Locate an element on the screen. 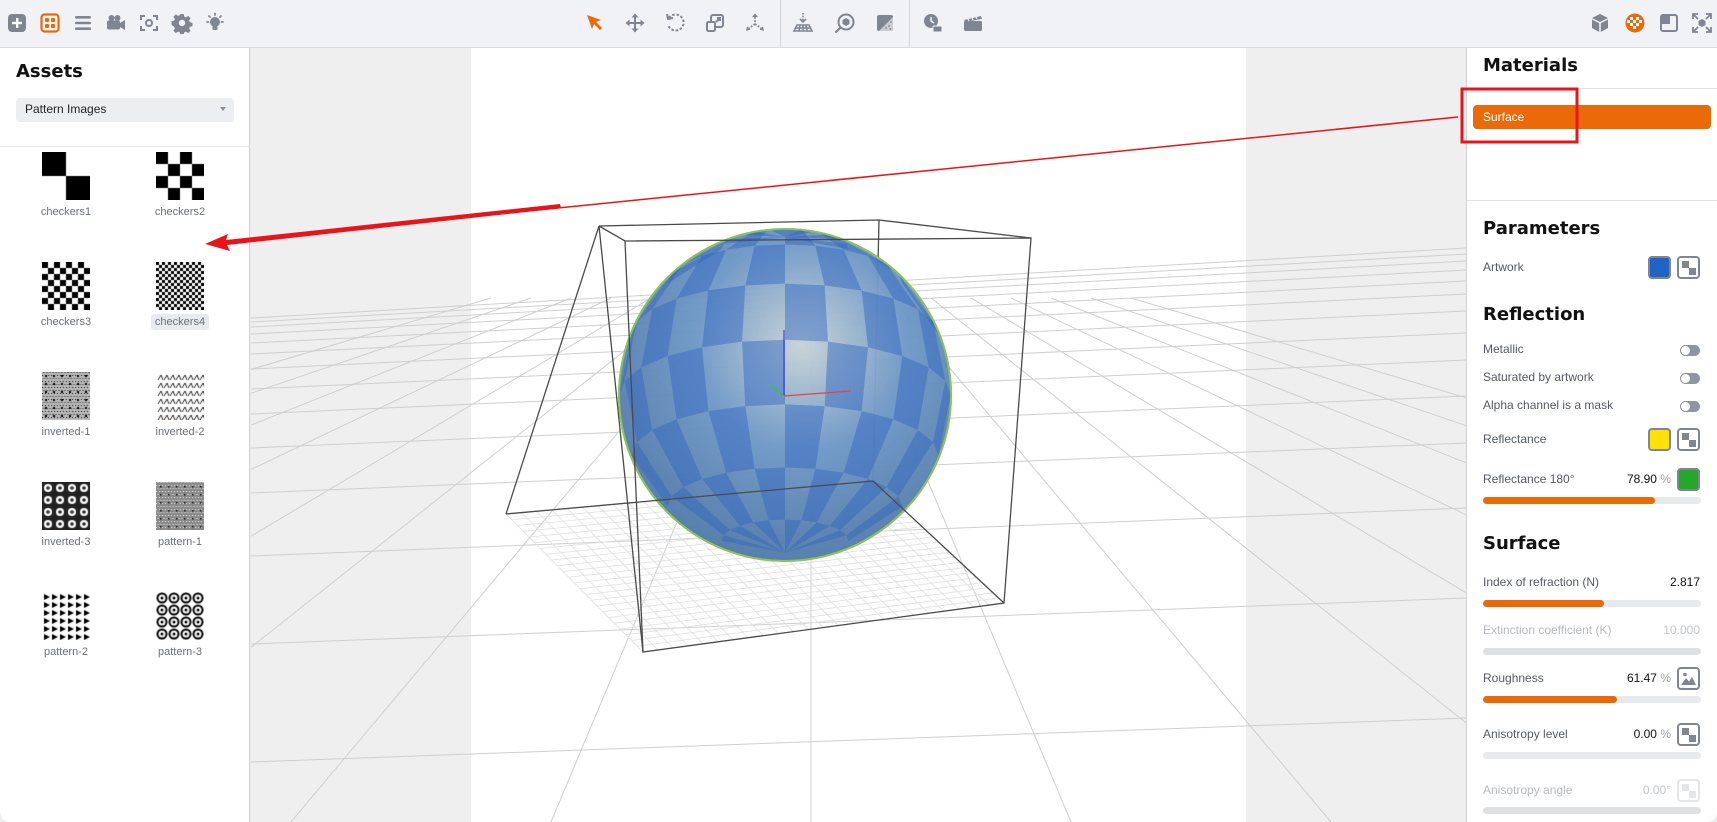 Image resolution: width=1717 pixels, height=822 pixels. reflectance-label: Reflectance is located at coordinates (1515, 439).